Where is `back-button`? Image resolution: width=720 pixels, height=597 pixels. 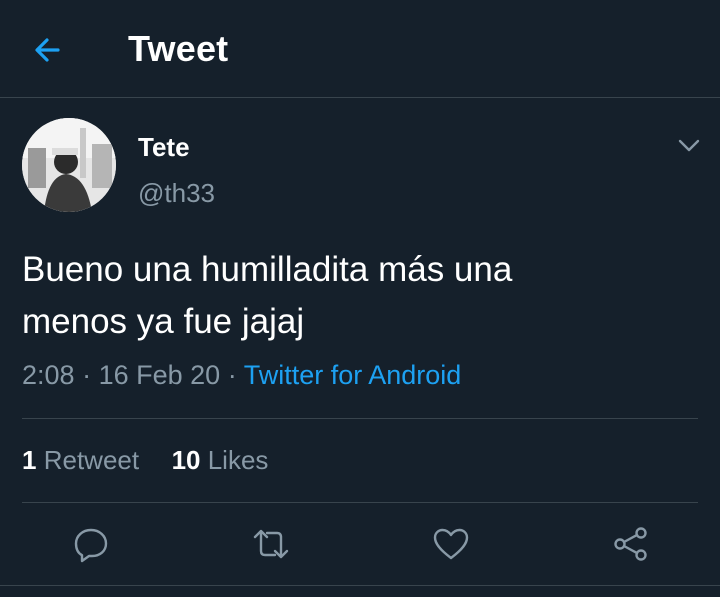 back-button is located at coordinates (48, 50).